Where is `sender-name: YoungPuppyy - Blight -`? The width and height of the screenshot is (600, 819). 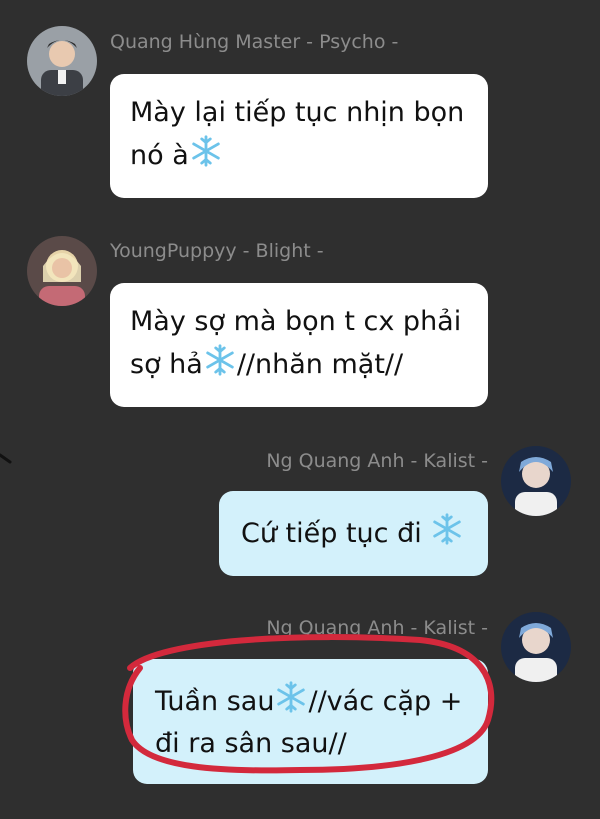 sender-name: YoungPuppyy - Blight - is located at coordinates (217, 251).